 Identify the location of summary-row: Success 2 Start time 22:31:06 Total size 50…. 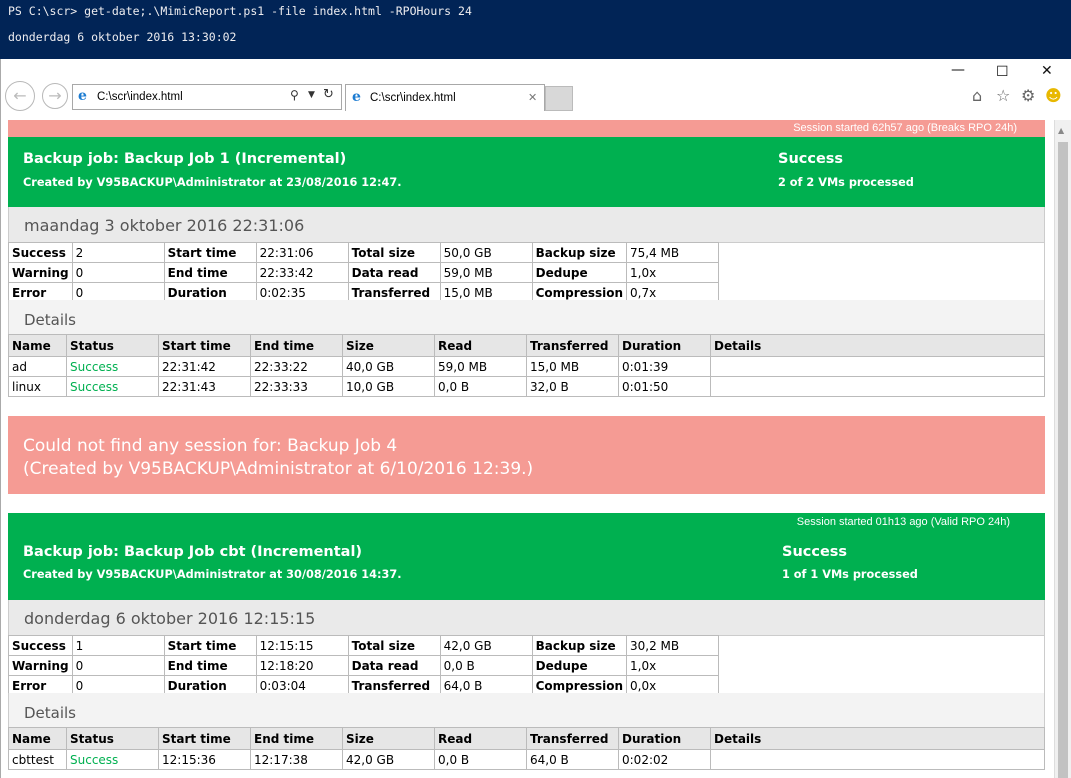
(364, 252).